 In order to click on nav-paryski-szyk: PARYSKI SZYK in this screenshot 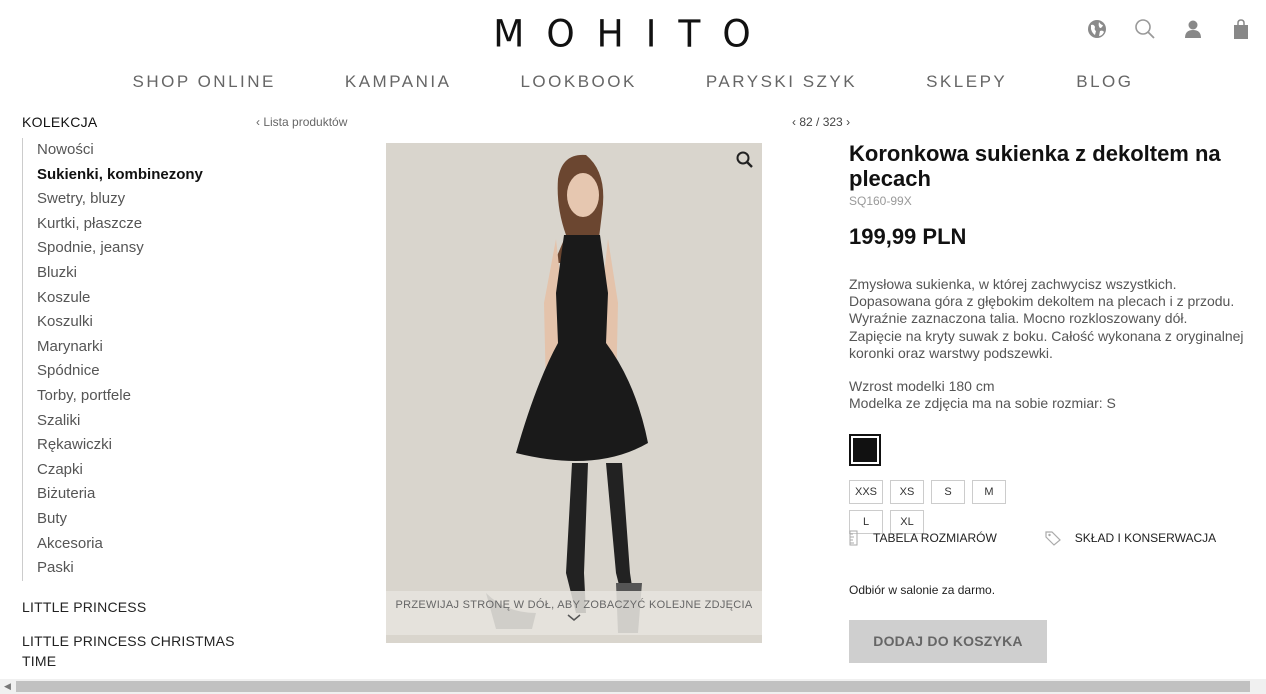, I will do `click(781, 82)`.